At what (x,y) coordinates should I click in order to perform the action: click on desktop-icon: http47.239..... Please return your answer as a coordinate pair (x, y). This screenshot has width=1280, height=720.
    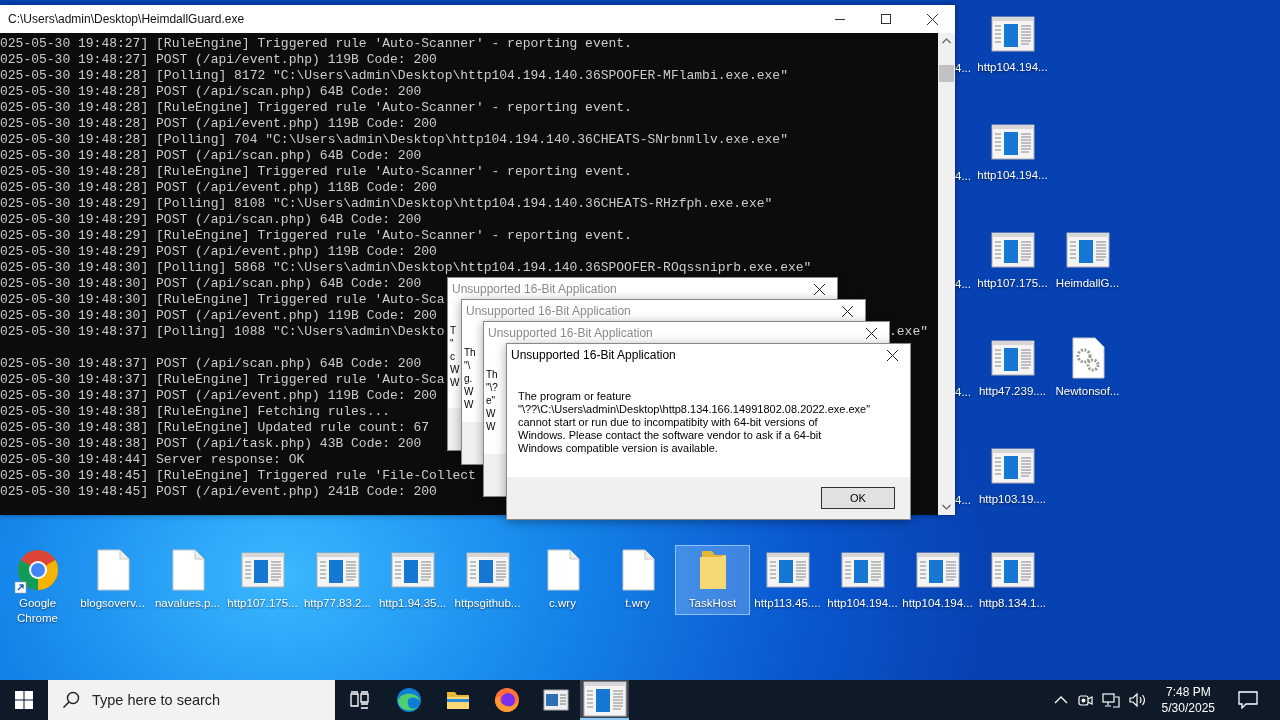
    Looking at the image, I should click on (1012, 378).